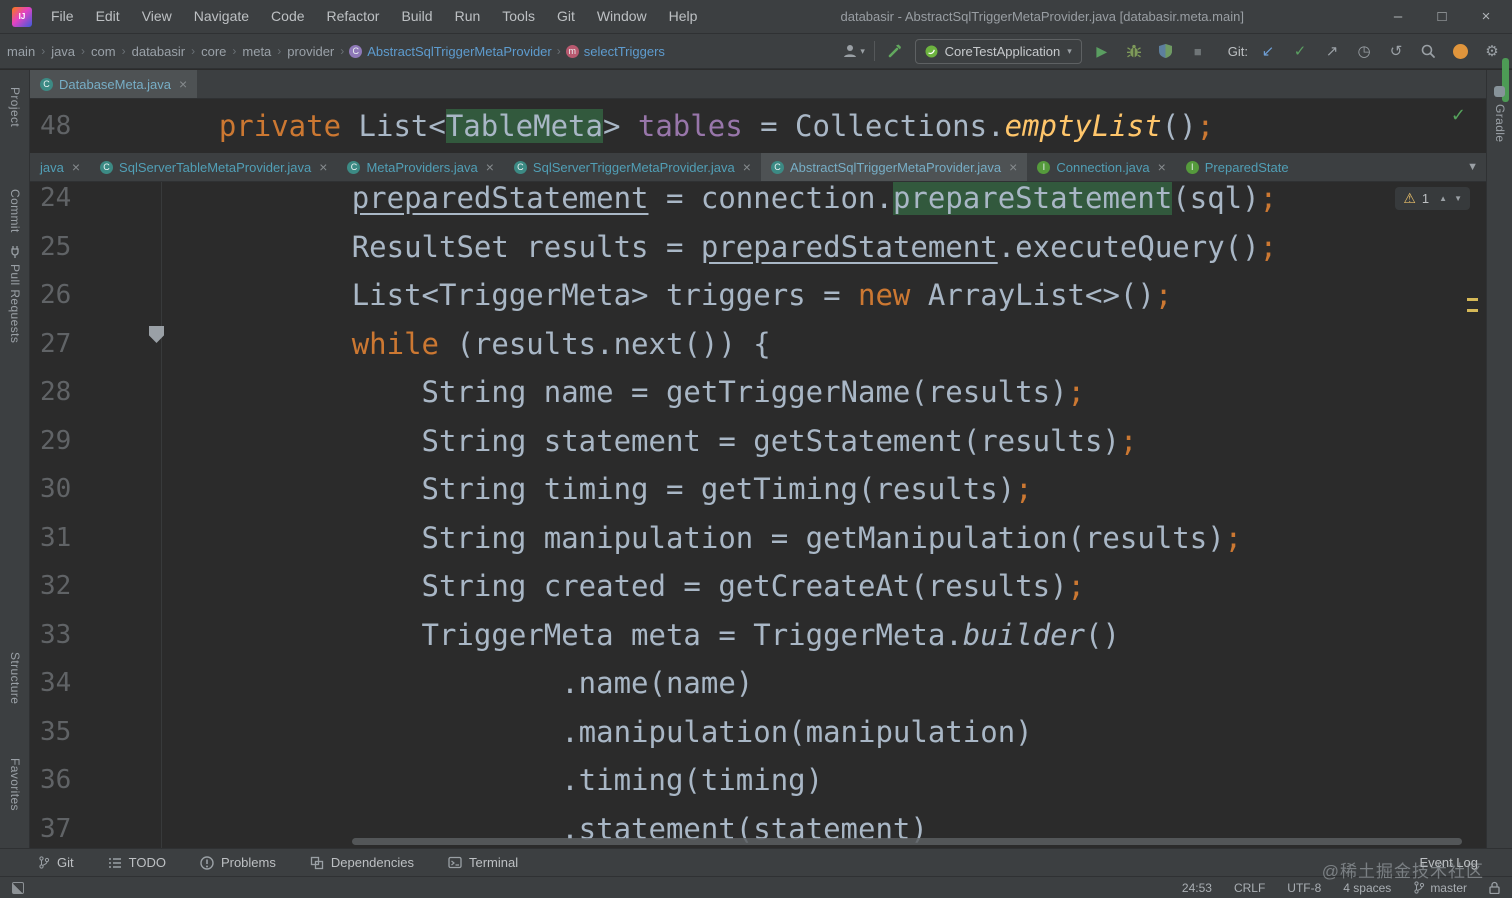 This screenshot has width=1512, height=898. Describe the element at coordinates (95, 392) in the screenshot. I see `line-number: 28` at that location.